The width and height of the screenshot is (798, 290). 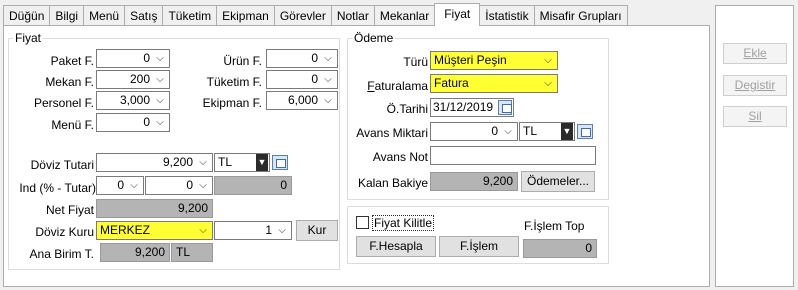 What do you see at coordinates (352, 15) in the screenshot?
I see `tab-notlar: Notlar` at bounding box center [352, 15].